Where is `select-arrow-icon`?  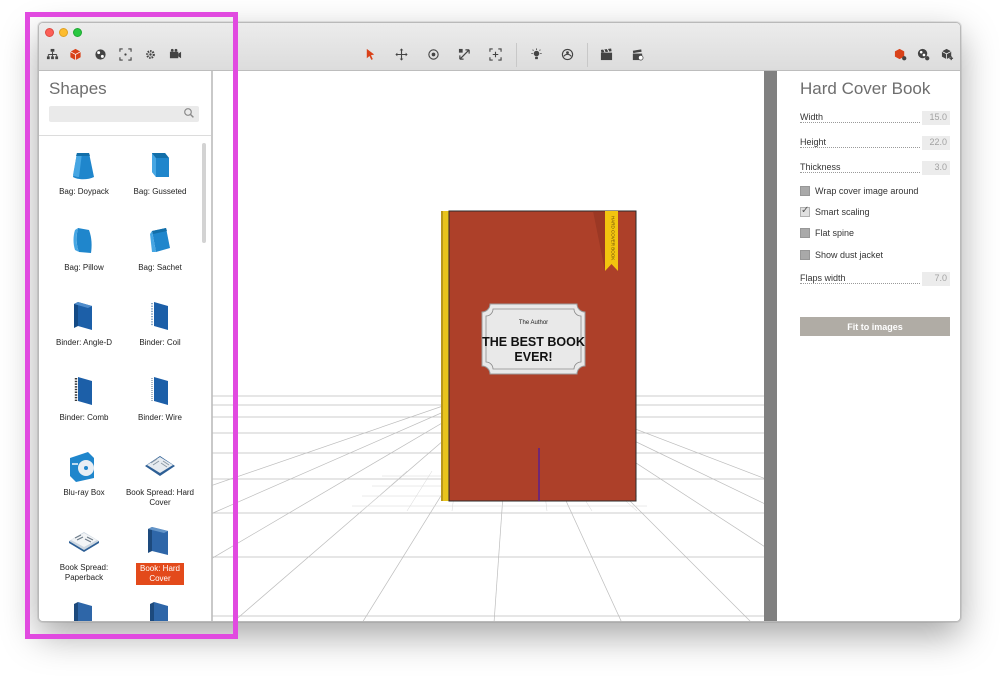
select-arrow-icon is located at coordinates (370, 54).